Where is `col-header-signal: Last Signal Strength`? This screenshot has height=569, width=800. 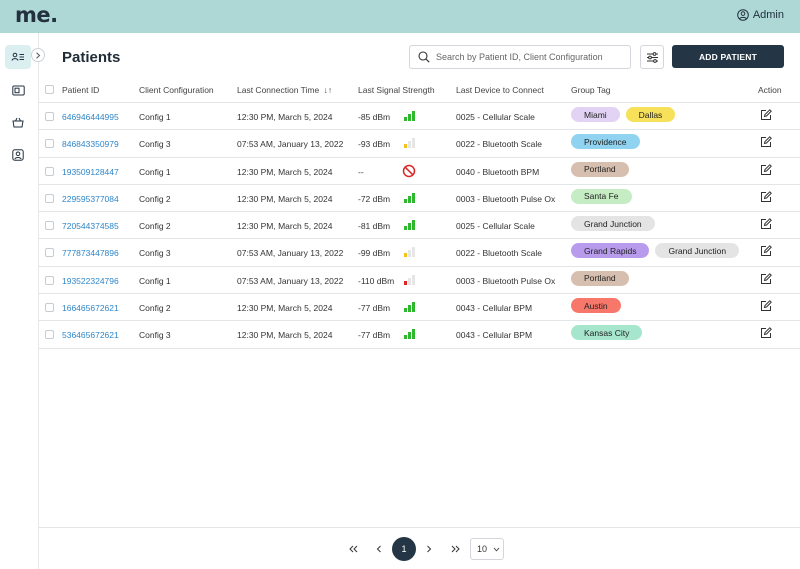
col-header-signal: Last Signal Strength is located at coordinates (396, 90).